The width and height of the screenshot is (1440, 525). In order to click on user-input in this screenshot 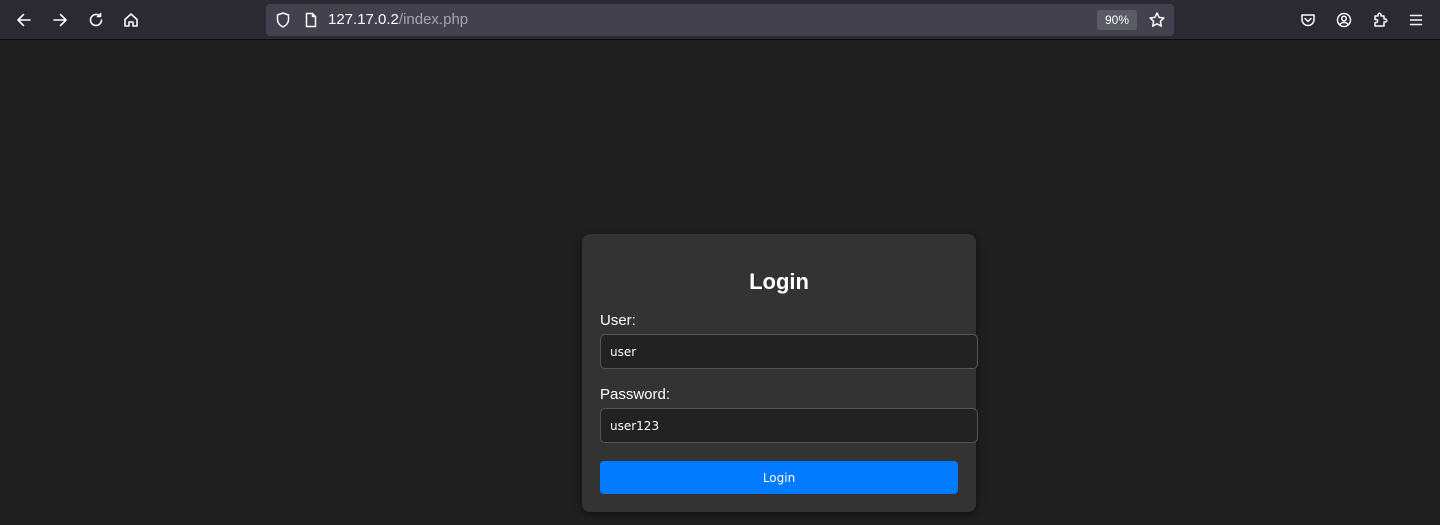, I will do `click(789, 351)`.